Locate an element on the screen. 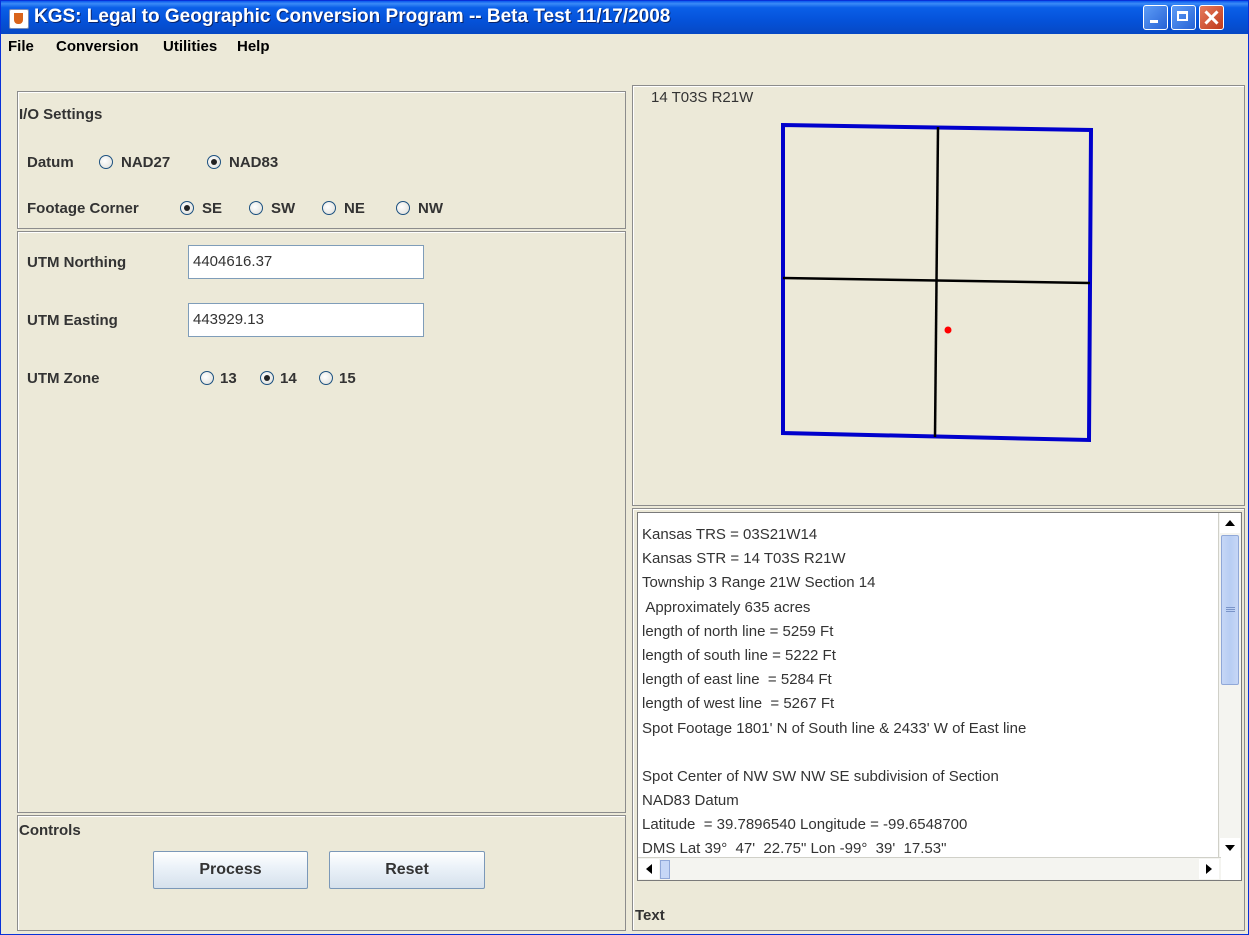 Image resolution: width=1249 pixels, height=935 pixels. menu-utilities: Utilities is located at coordinates (190, 46).